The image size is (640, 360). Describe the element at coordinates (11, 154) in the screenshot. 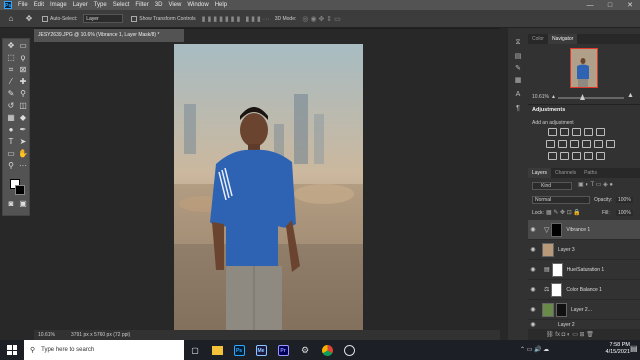

I see `shape-tool-icon: ▭` at that location.